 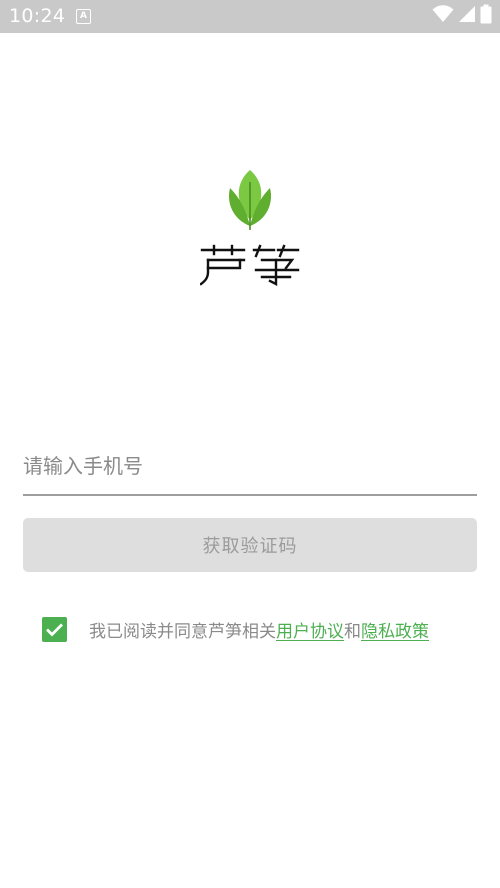 What do you see at coordinates (249, 267) in the screenshot?
I see `brand-name-logo` at bounding box center [249, 267].